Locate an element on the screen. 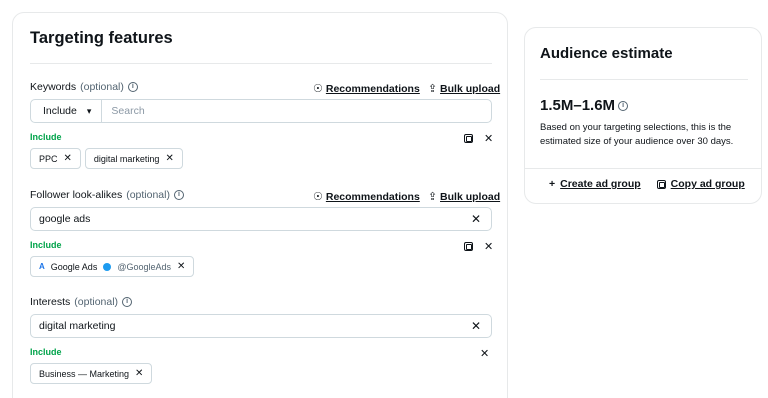 This screenshot has width=768, height=398. lookalikes-label-text: Follower look-alikes is located at coordinates (76, 195).